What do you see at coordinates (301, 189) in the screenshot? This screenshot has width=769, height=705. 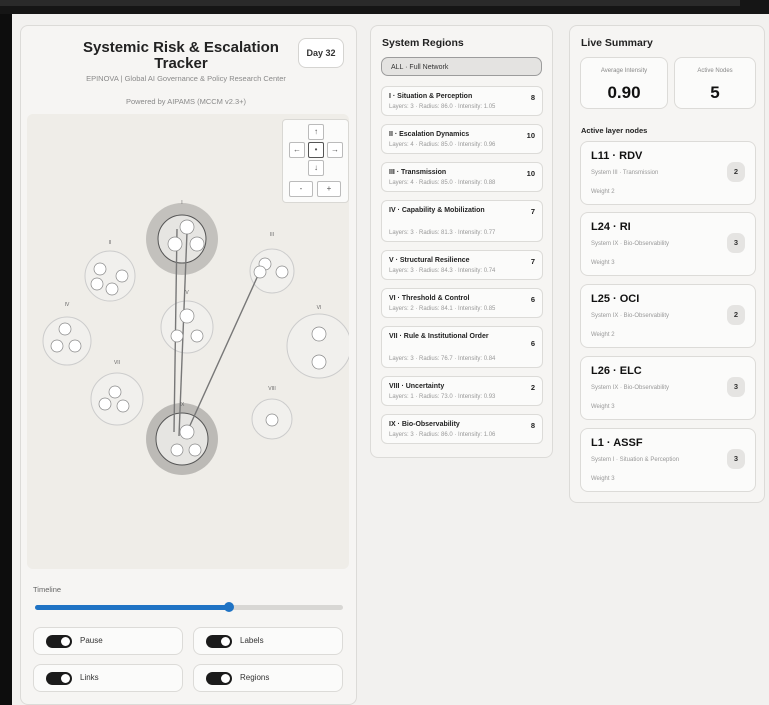 I see `zoom-out-button: -` at bounding box center [301, 189].